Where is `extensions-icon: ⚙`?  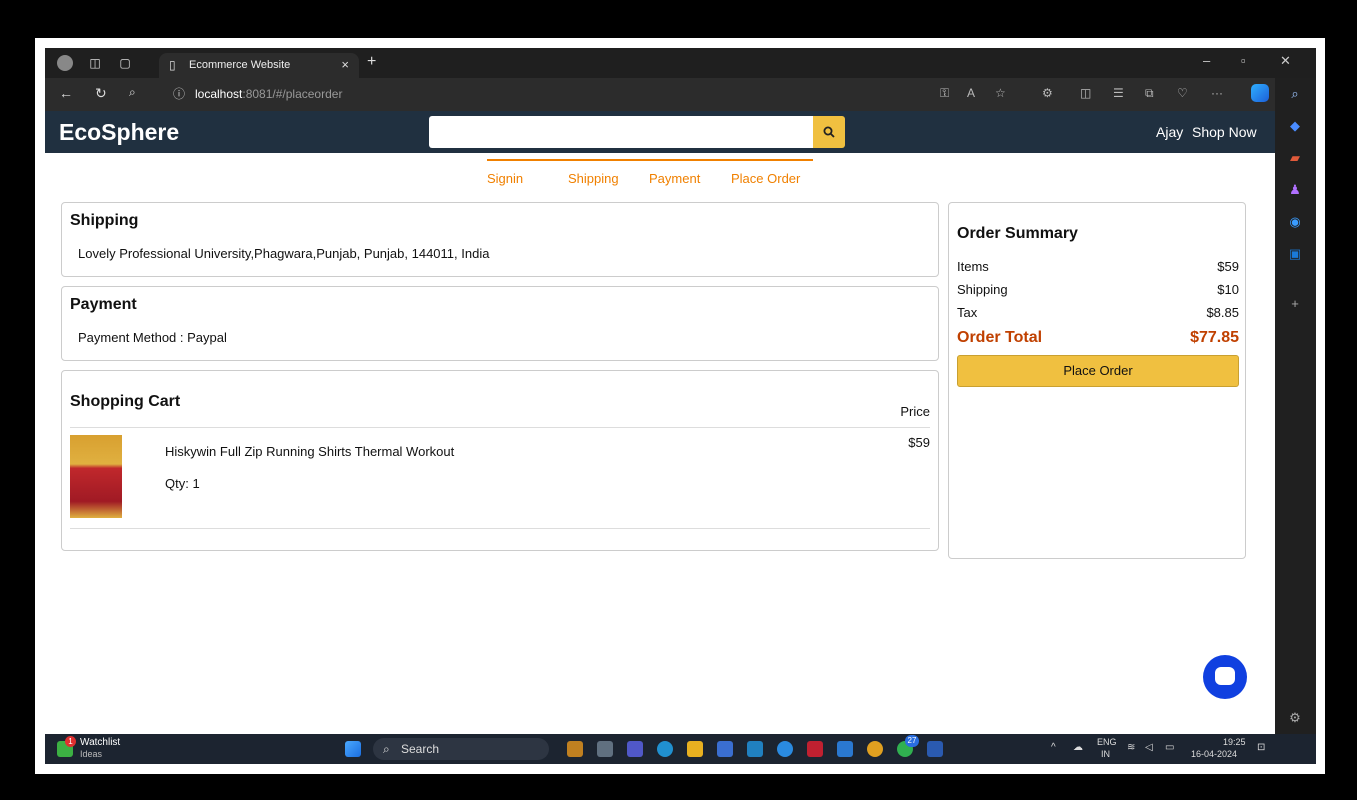 extensions-icon: ⚙ is located at coordinates (1047, 93).